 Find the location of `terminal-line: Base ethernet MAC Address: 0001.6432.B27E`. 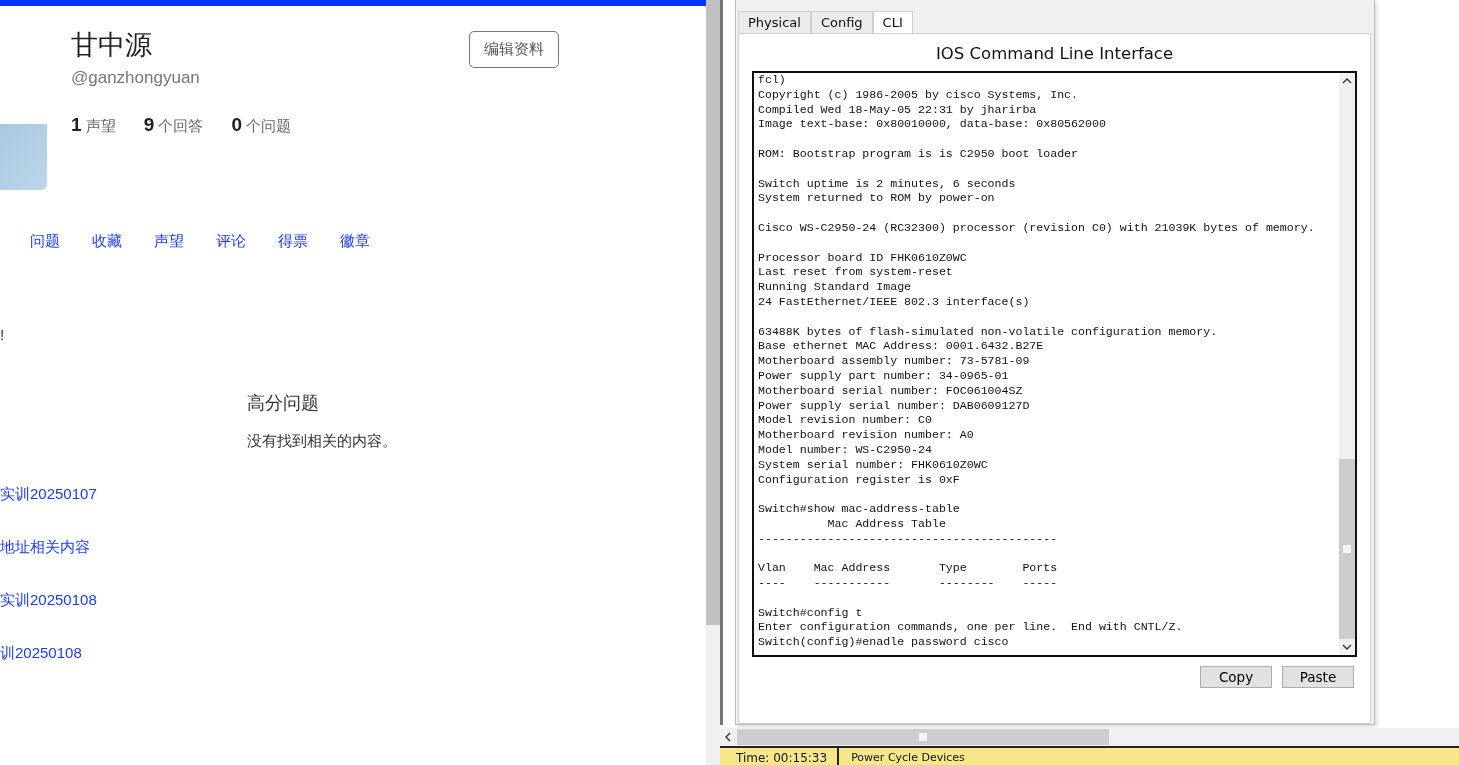

terminal-line: Base ethernet MAC Address: 0001.6432.B27E is located at coordinates (901, 347).